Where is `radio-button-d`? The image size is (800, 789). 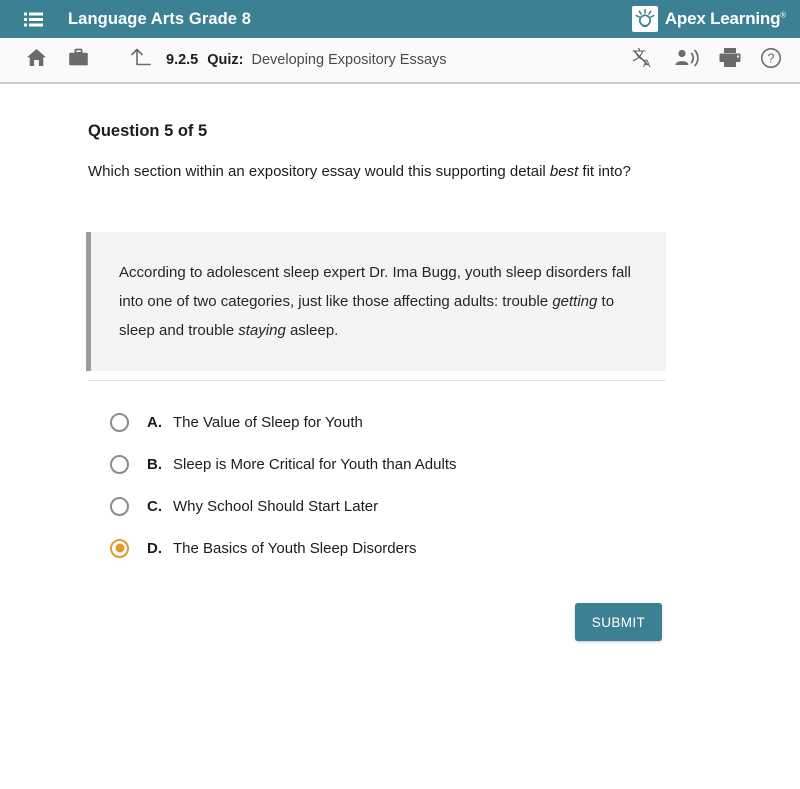
radio-button-d is located at coordinates (119, 548).